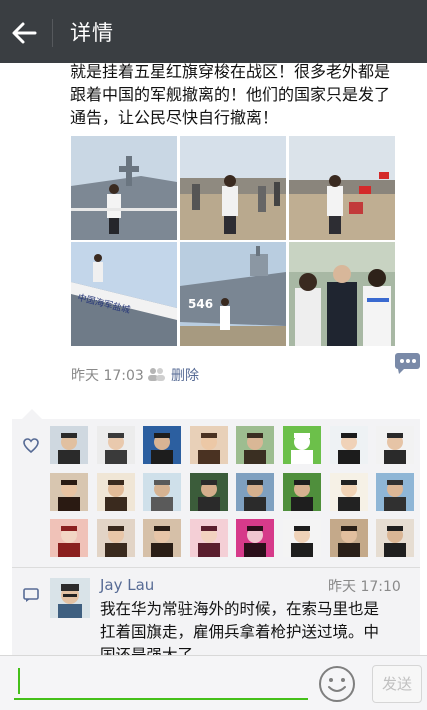  What do you see at coordinates (107, 376) in the screenshot?
I see `post-time: 昨天 17:03` at bounding box center [107, 376].